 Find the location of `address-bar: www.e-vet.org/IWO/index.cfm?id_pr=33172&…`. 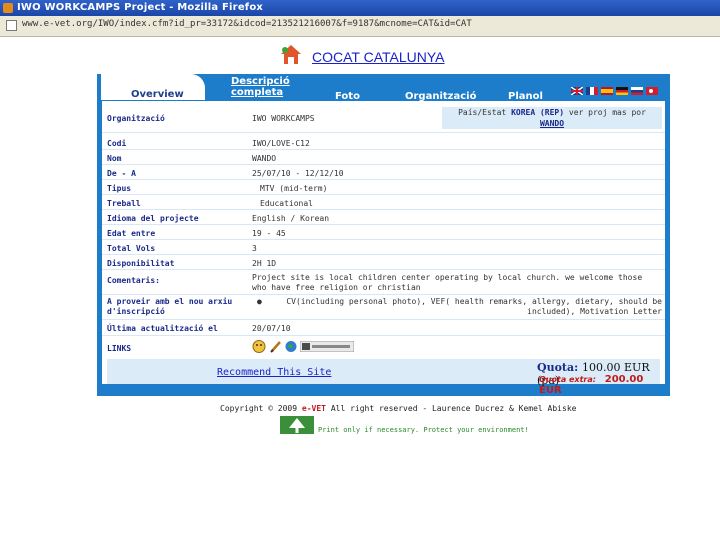

address-bar: www.e-vet.org/IWO/index.cfm?id_pr=33172&… is located at coordinates (360, 26).